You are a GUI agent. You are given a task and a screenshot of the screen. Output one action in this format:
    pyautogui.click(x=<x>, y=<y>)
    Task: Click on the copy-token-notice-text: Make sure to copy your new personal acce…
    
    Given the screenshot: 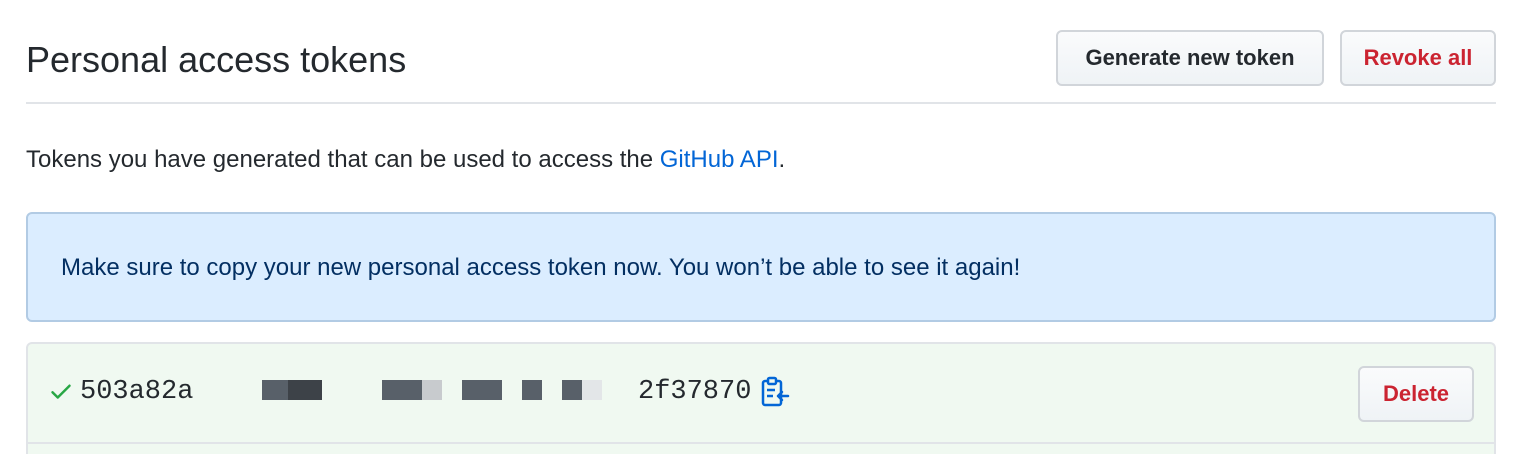 What is the action you would take?
    pyautogui.click(x=541, y=267)
    